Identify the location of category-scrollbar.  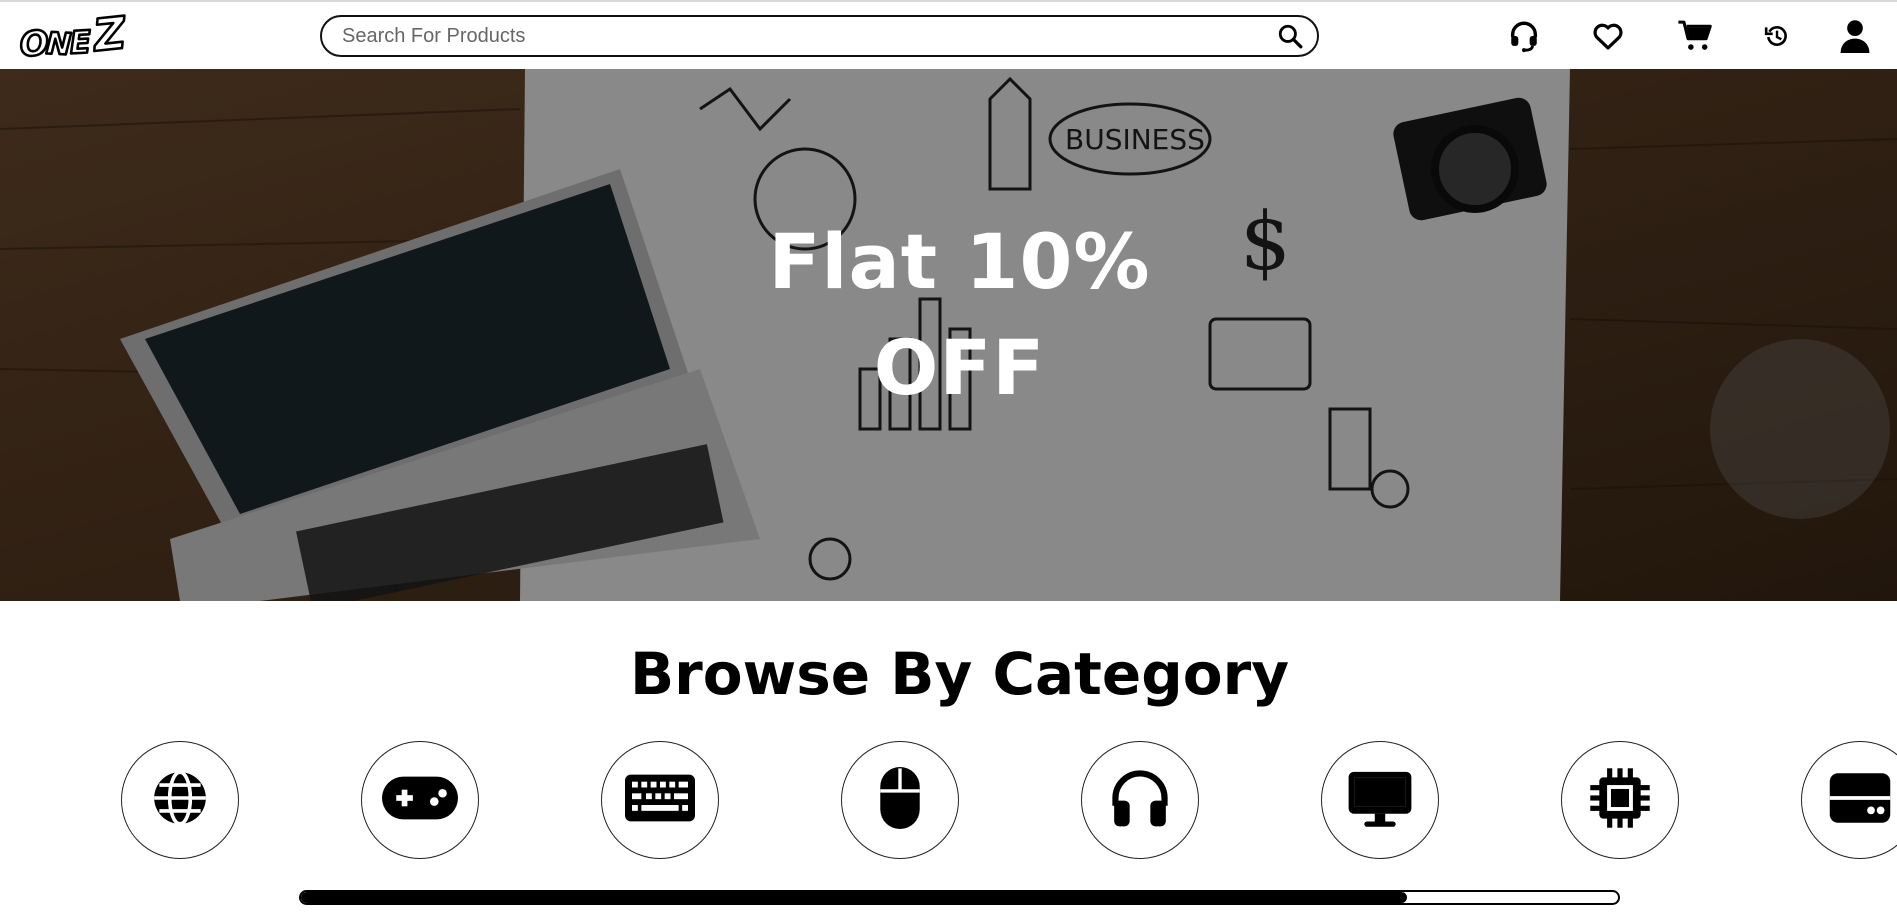
(959, 897).